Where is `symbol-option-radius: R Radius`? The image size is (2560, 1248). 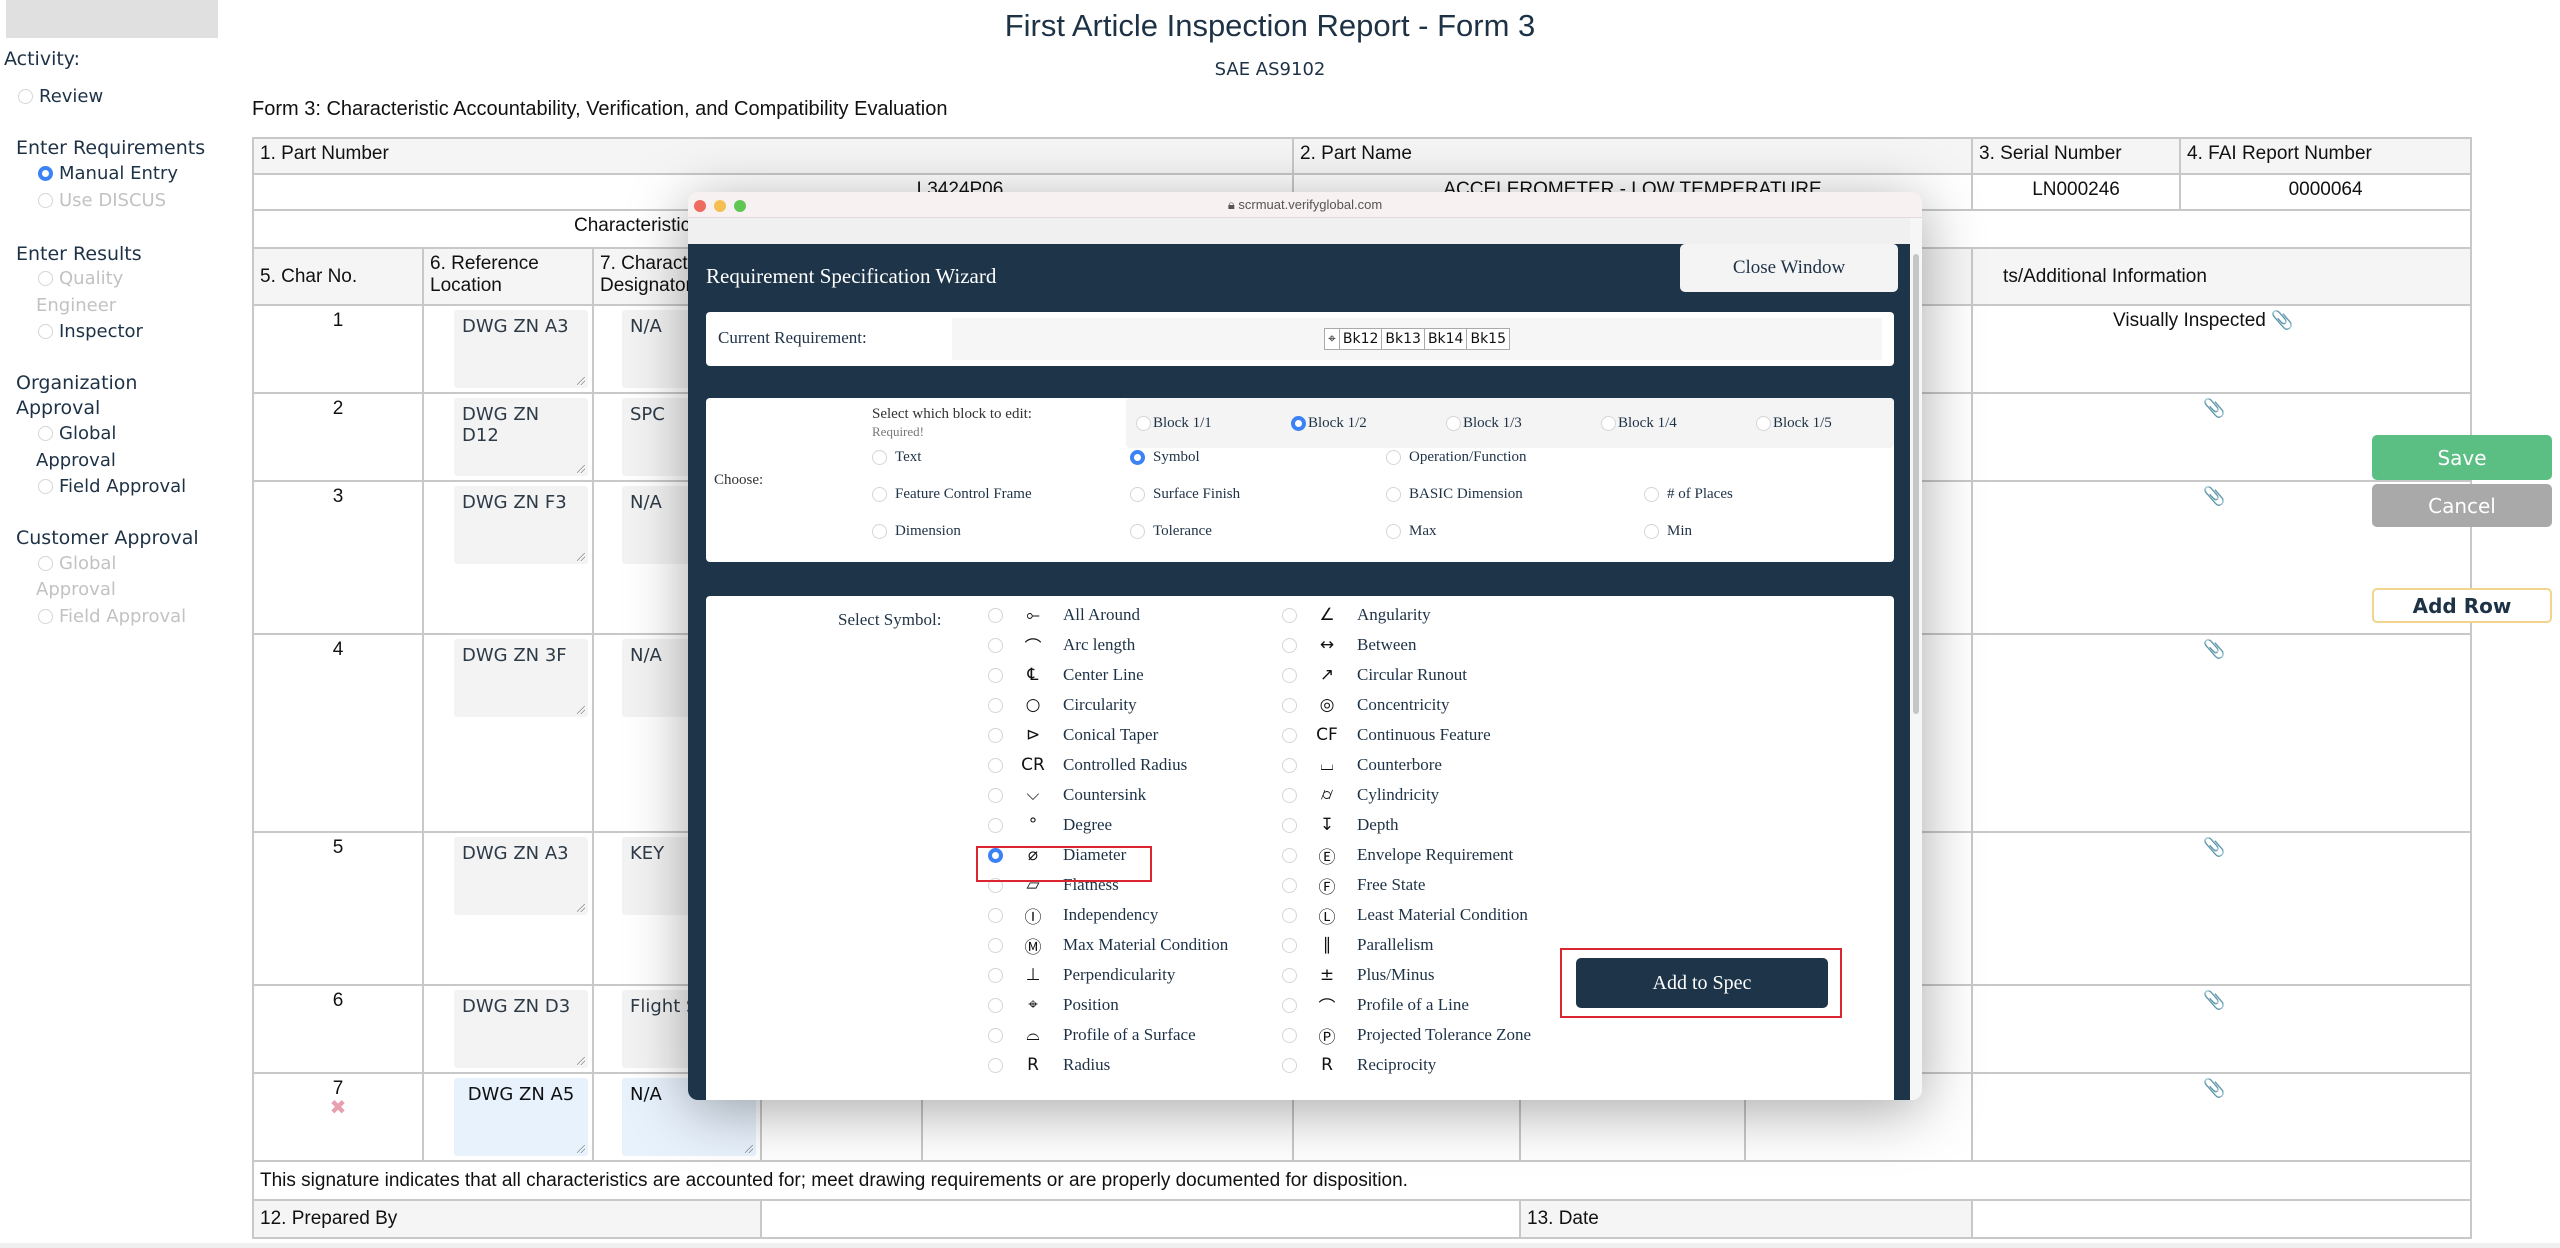 symbol-option-radius: R Radius is located at coordinates (1049, 1065).